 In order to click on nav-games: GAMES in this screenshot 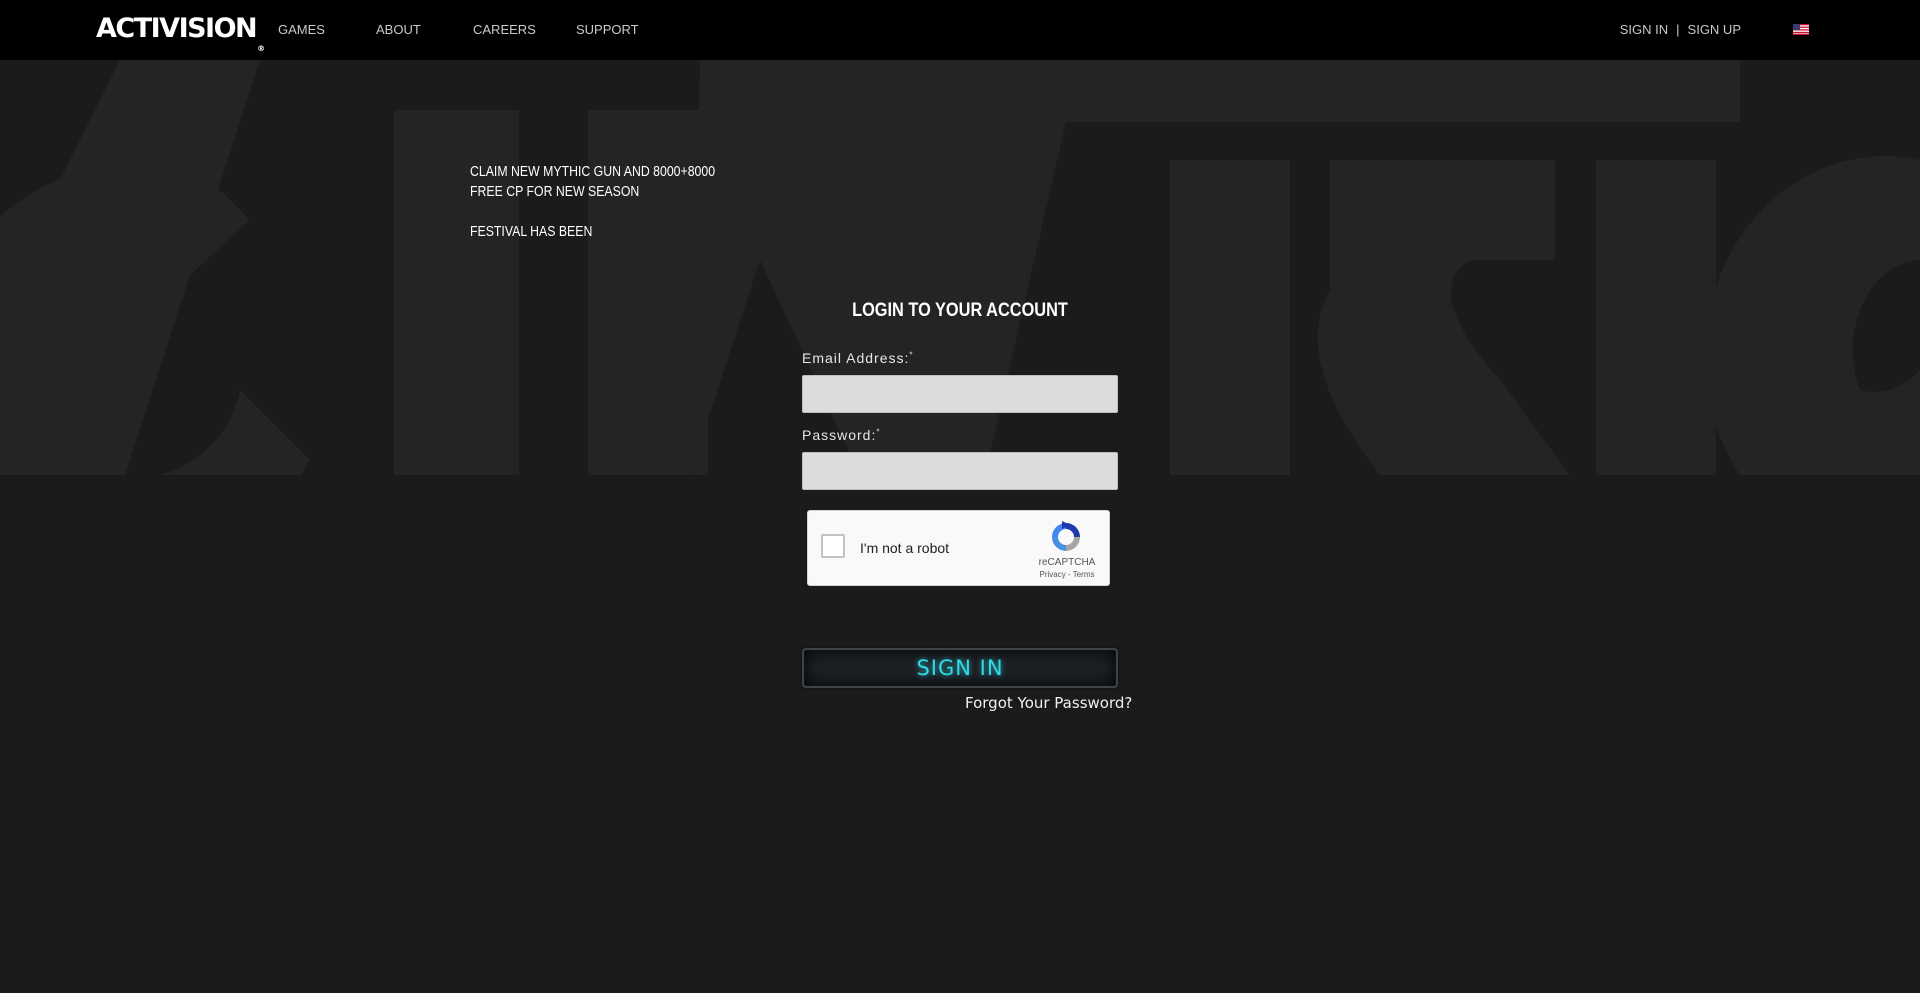, I will do `click(301, 29)`.